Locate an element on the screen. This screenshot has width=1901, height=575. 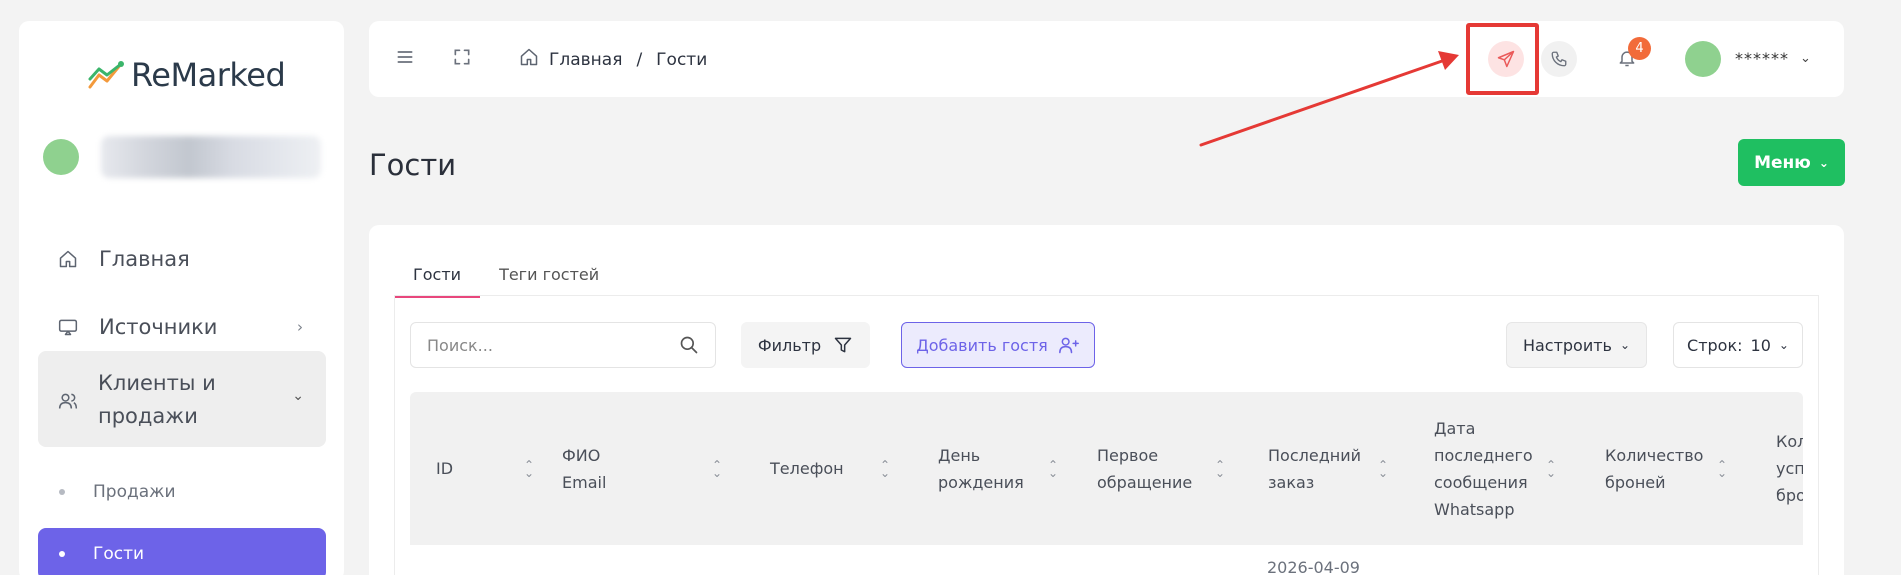
add-user-icon is located at coordinates (1068, 345).